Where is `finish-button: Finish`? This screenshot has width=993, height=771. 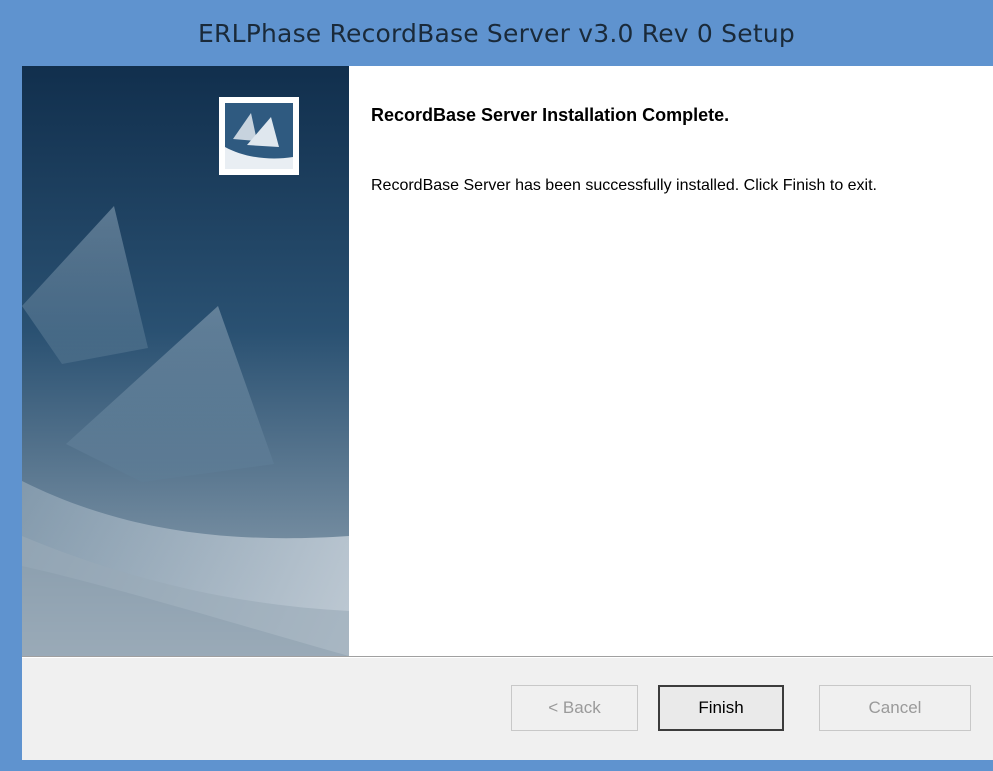 finish-button: Finish is located at coordinates (721, 708).